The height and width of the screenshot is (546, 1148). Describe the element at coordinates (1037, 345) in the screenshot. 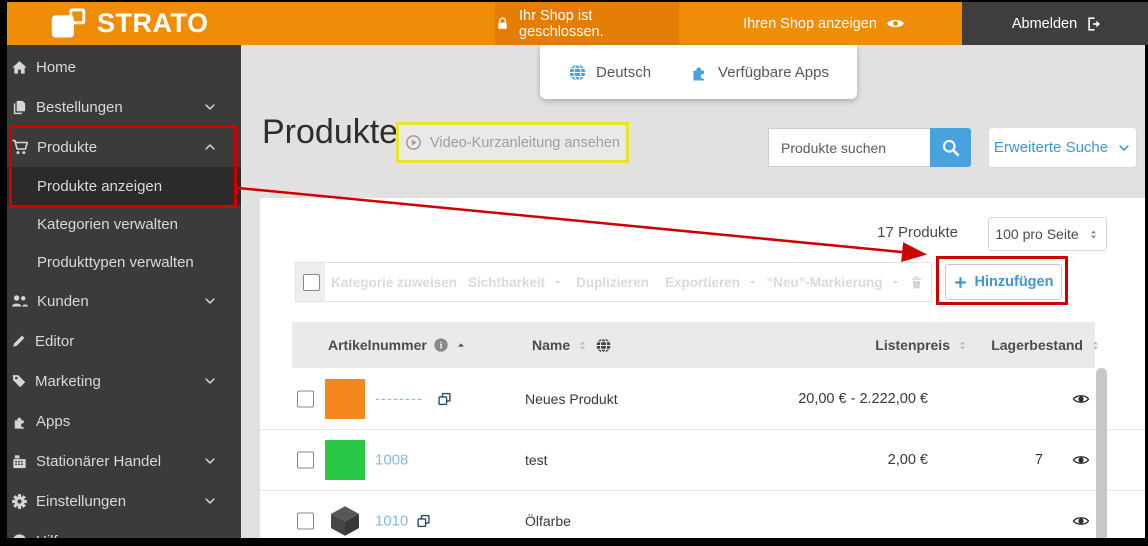

I see `column-label: Lagerbestand` at that location.